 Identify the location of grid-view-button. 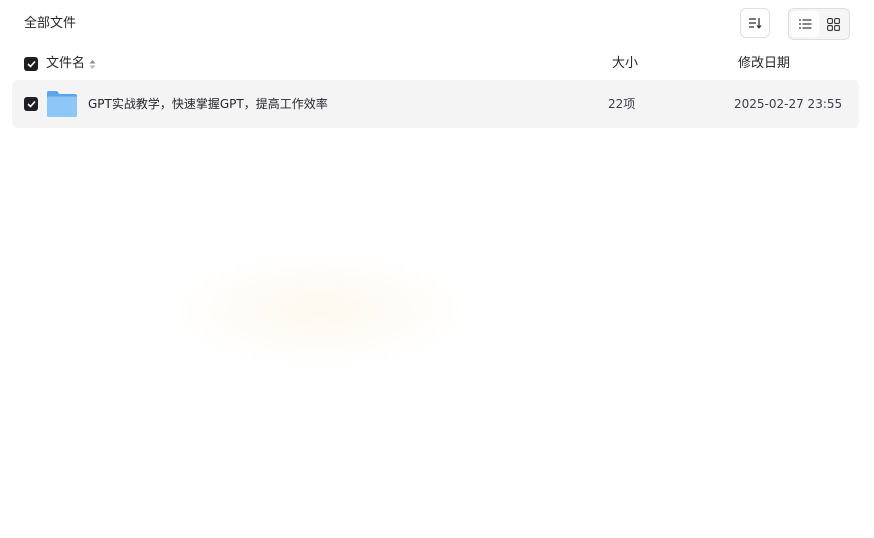
(833, 24).